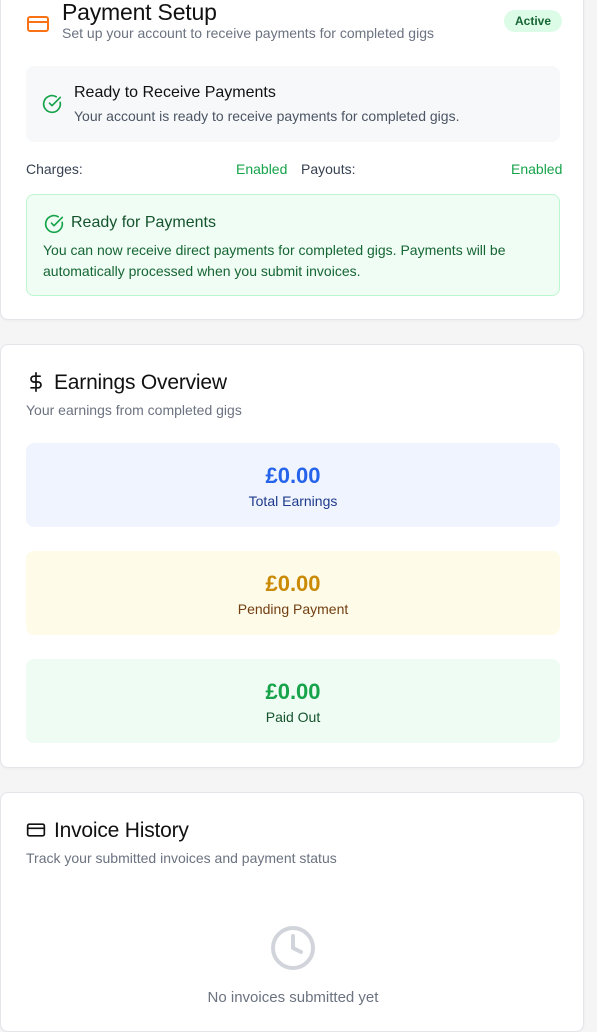 The image size is (597, 1032). What do you see at coordinates (537, 169) in the screenshot?
I see `payouts-value: Enabled` at bounding box center [537, 169].